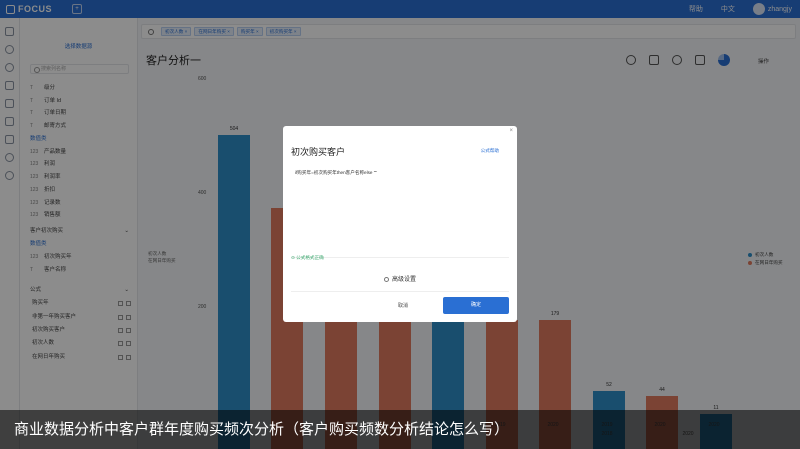 The image size is (800, 449). Describe the element at coordinates (476, 305) in the screenshot. I see `confirm-button: 确定` at that location.